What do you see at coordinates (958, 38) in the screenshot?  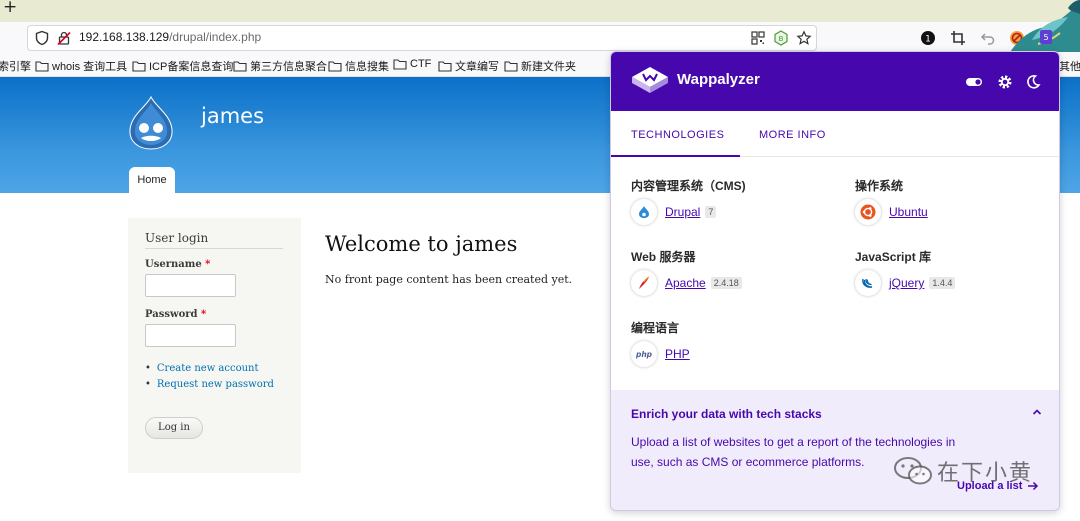 I see `crop-icon` at bounding box center [958, 38].